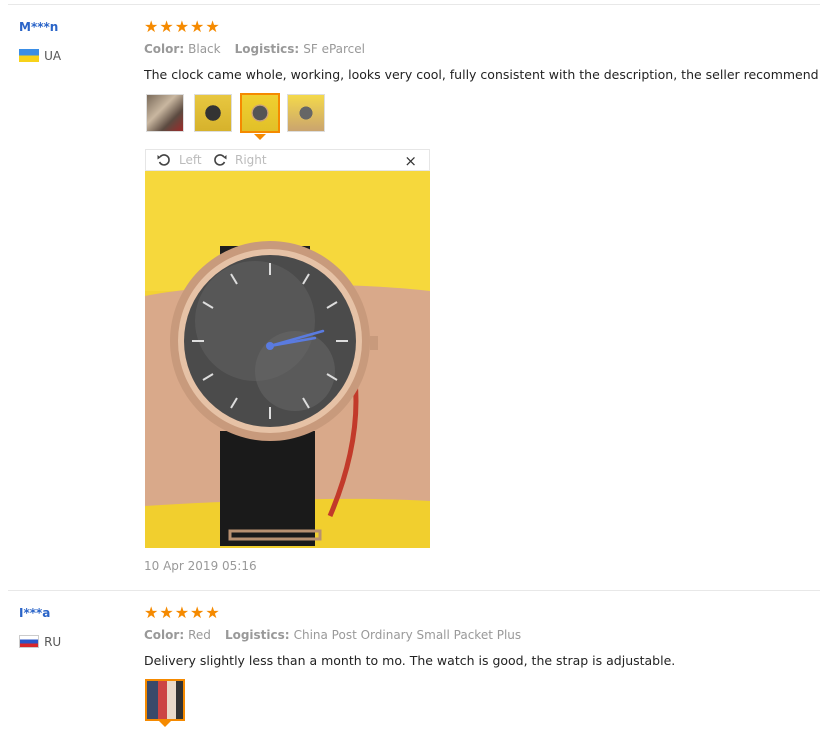 This screenshot has width=820, height=733. I want to click on logistics-value: SF eParcel, so click(334, 49).